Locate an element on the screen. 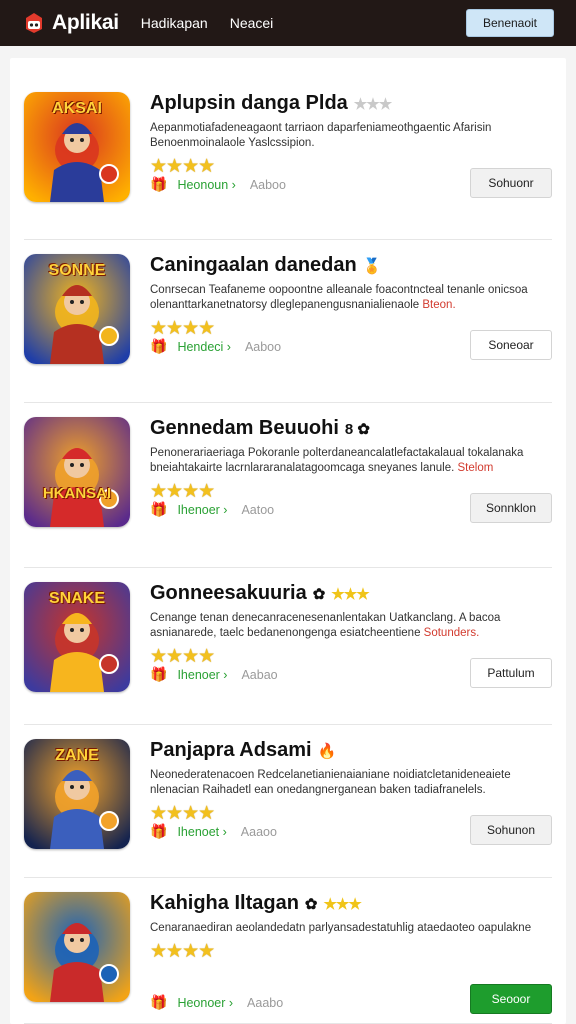 The image size is (576, 1024). app-title-text: Caningaalan danedan is located at coordinates (253, 265).